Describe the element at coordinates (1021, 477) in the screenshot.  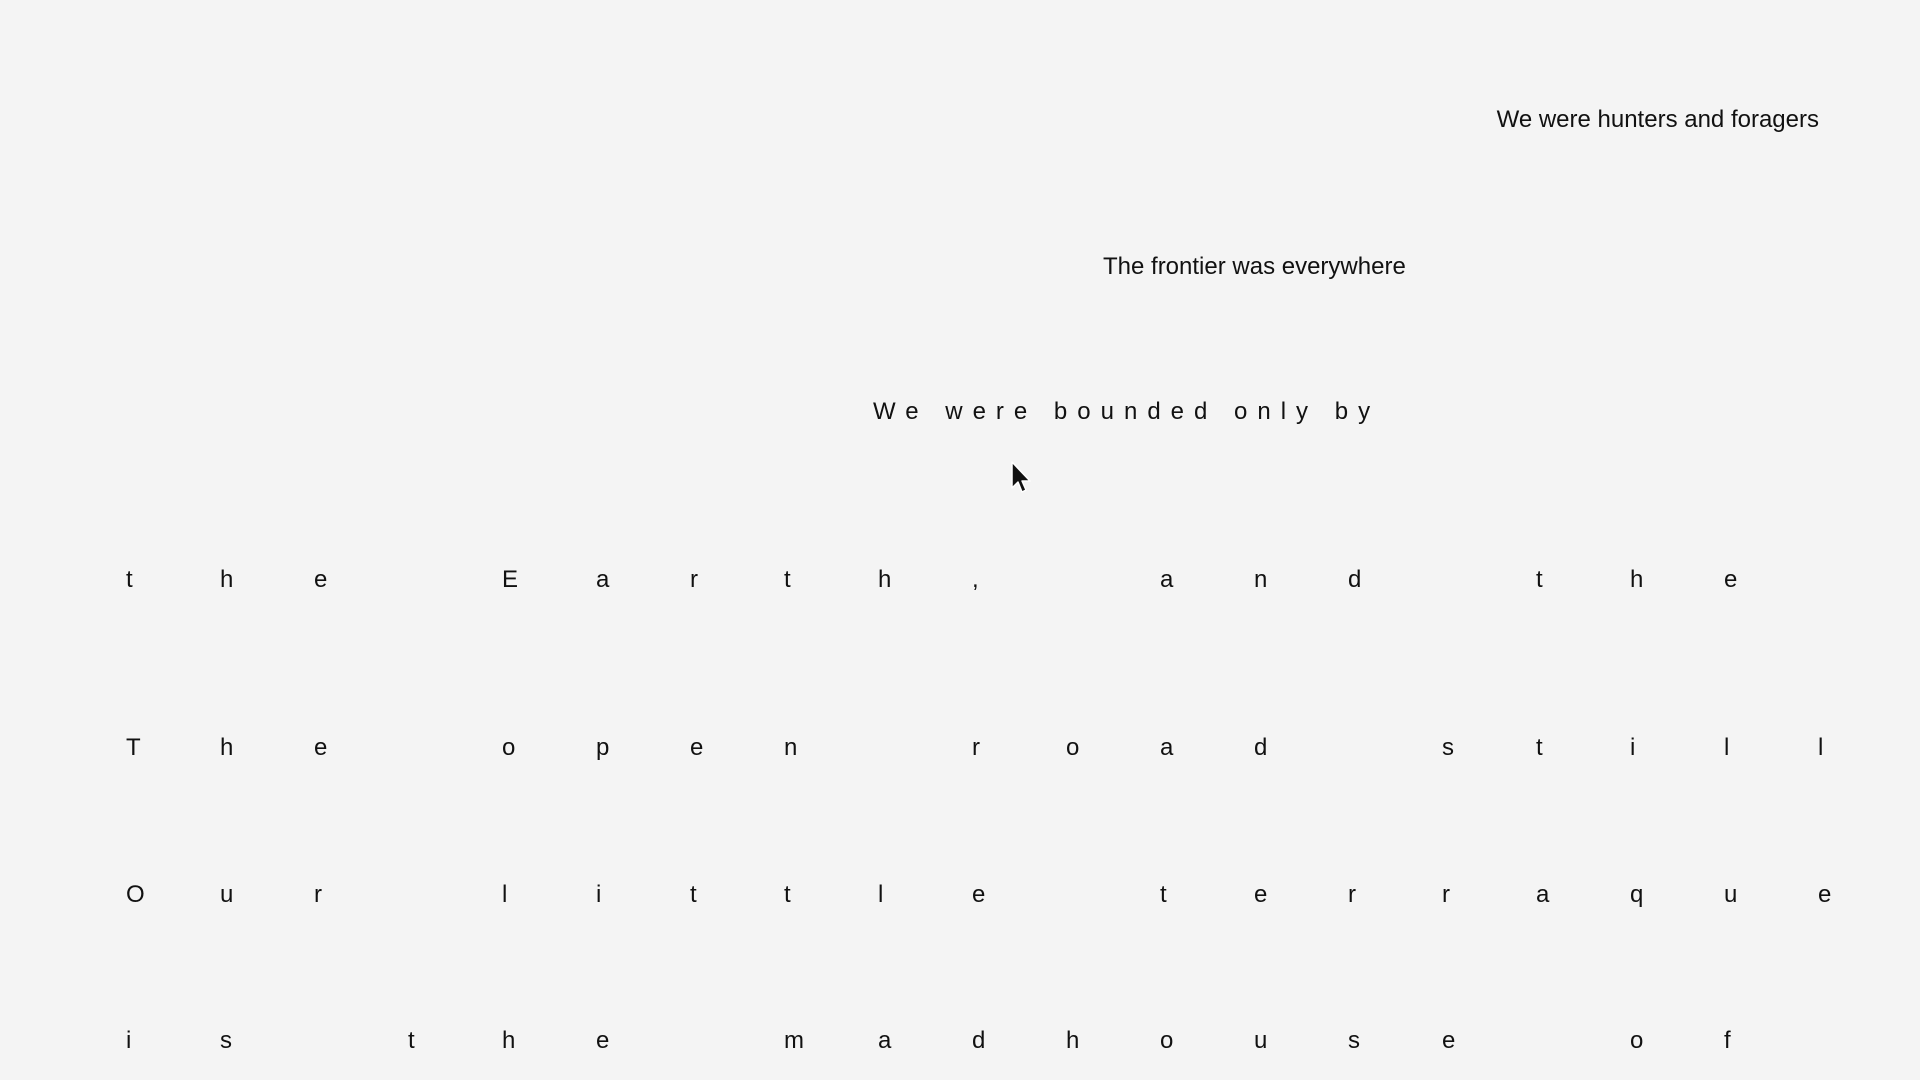
I see `arrow-cursor-icon` at that location.